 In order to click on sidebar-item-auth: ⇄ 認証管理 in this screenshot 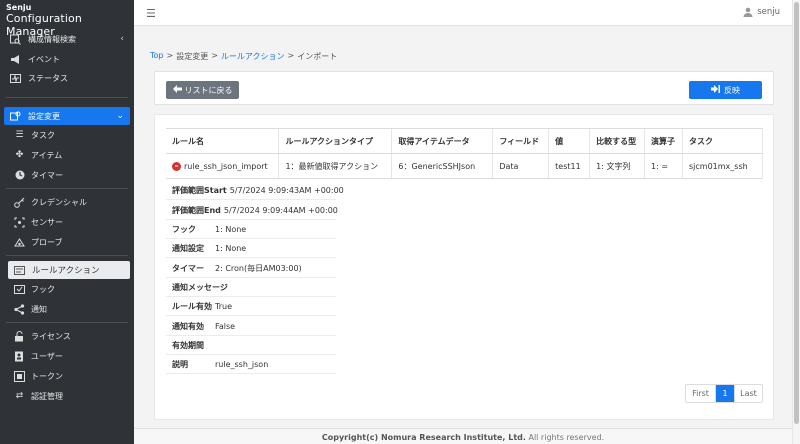, I will do `click(67, 396)`.